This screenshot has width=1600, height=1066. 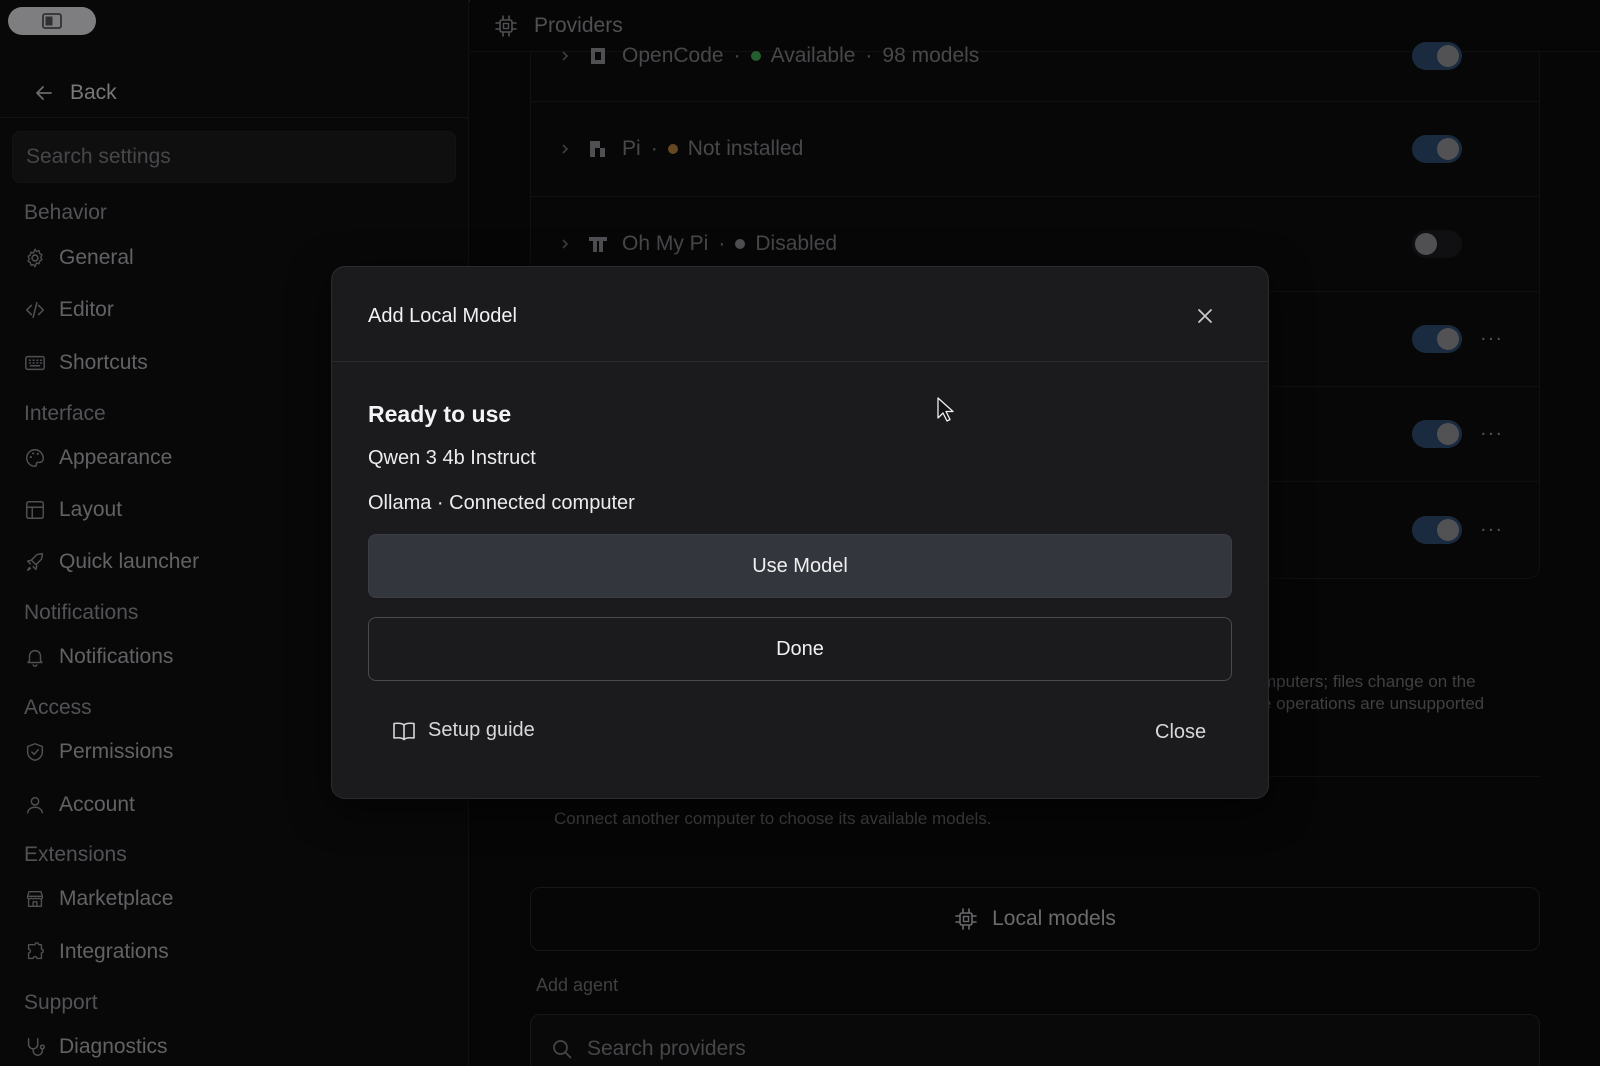 What do you see at coordinates (404, 730) in the screenshot?
I see `book-icon` at bounding box center [404, 730].